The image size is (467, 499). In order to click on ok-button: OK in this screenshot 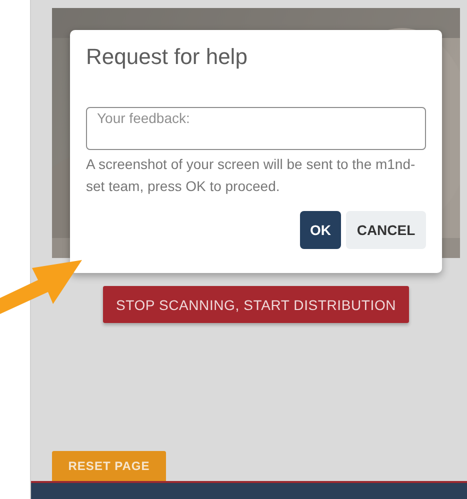, I will do `click(320, 230)`.